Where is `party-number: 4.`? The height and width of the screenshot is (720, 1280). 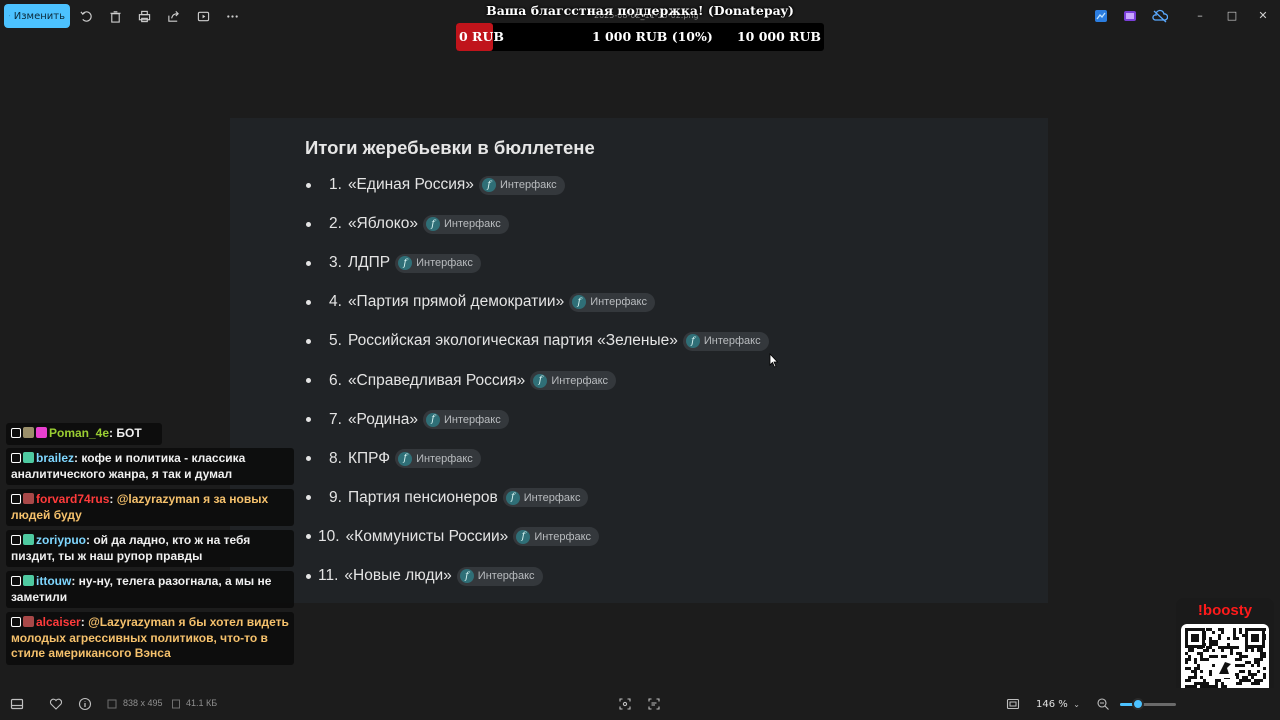 party-number: 4. is located at coordinates (335, 302).